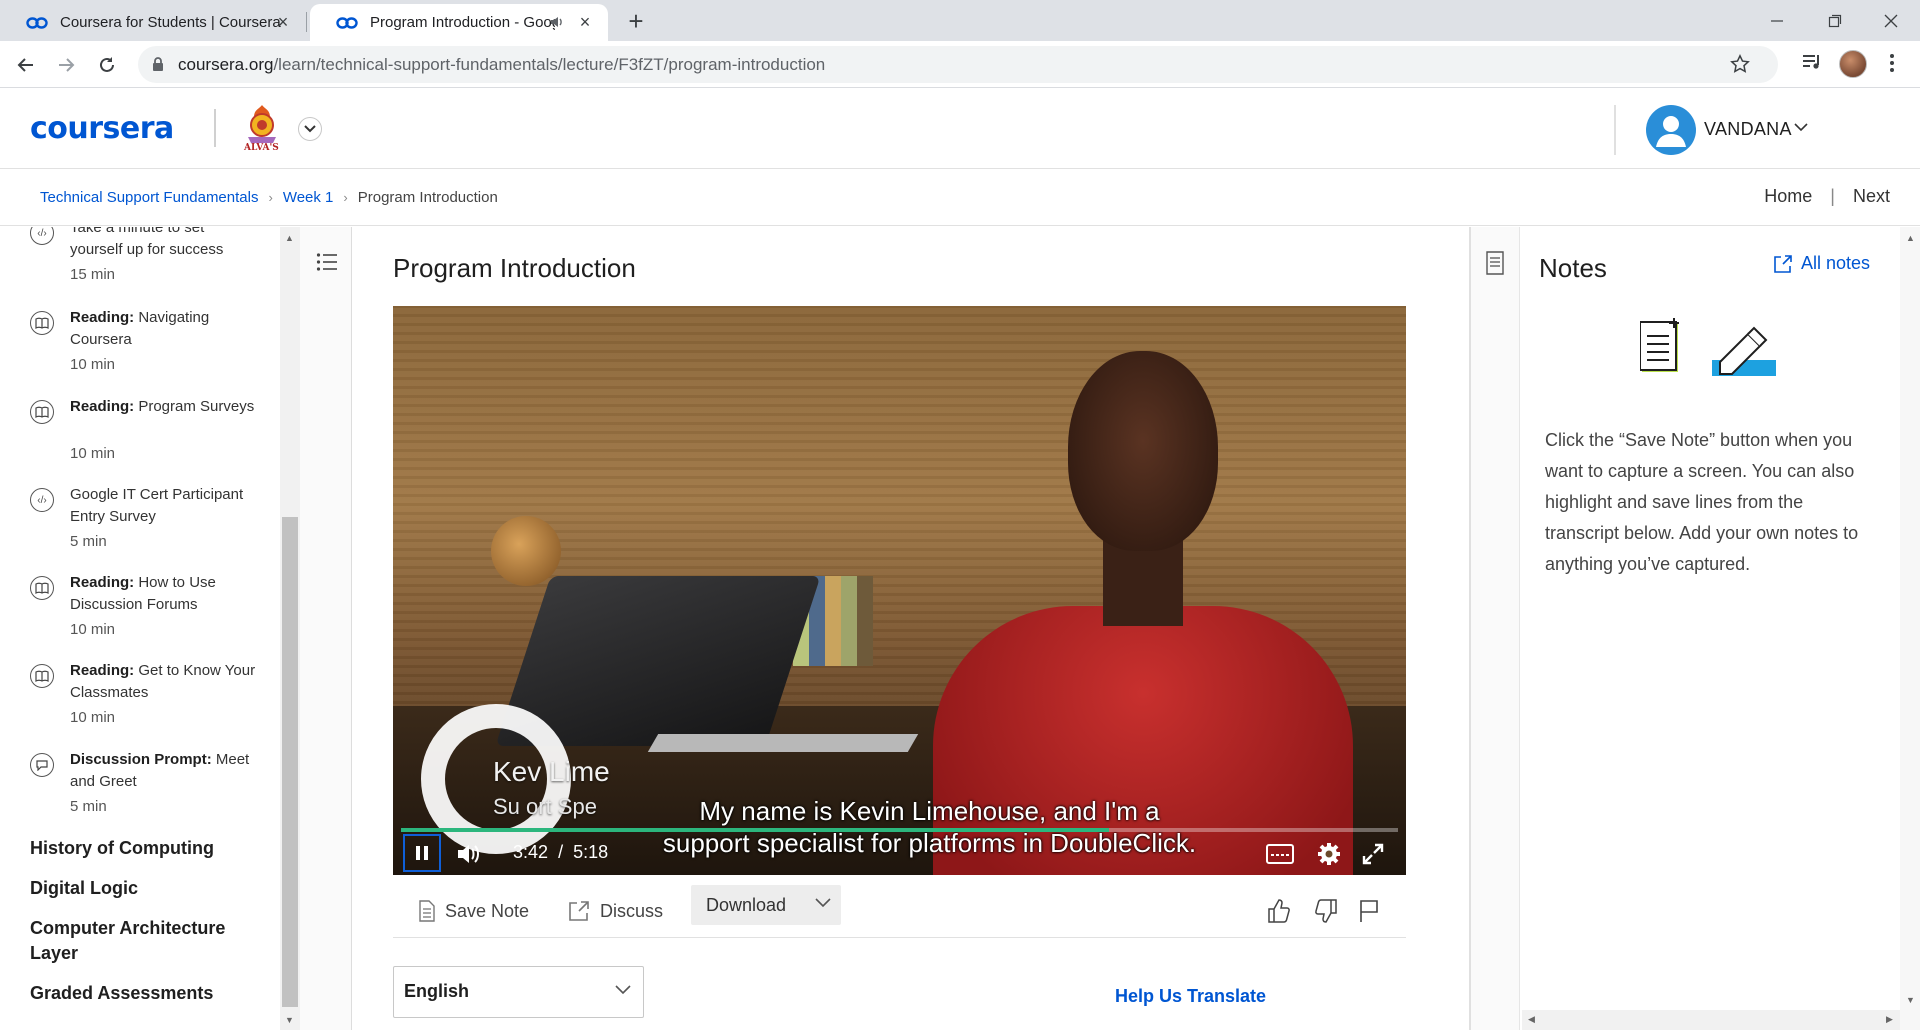 This screenshot has height=1030, width=1920. Describe the element at coordinates (145, 888) in the screenshot. I see `syllabus-section-digital-logic: Digital Logic` at that location.